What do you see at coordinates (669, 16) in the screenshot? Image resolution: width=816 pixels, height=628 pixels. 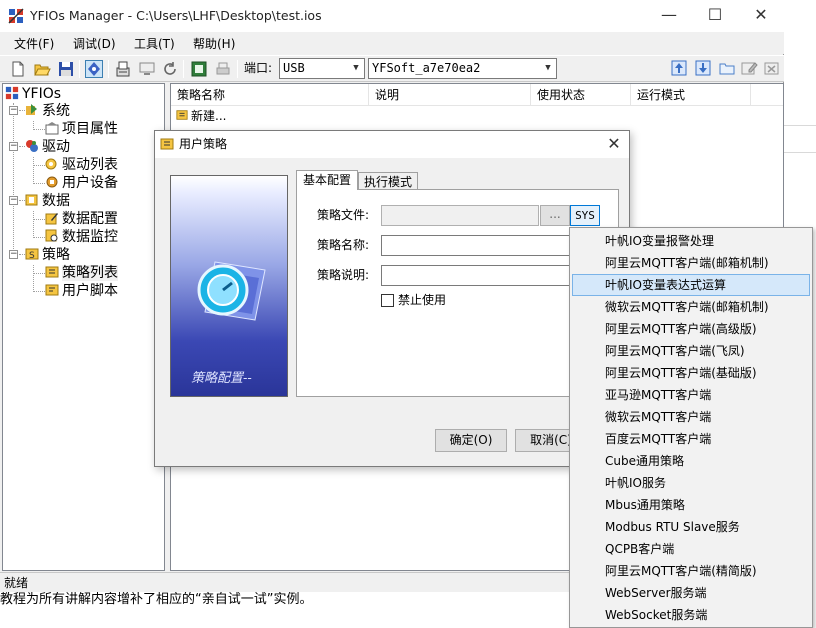 I see `minimize-button: —` at bounding box center [669, 16].